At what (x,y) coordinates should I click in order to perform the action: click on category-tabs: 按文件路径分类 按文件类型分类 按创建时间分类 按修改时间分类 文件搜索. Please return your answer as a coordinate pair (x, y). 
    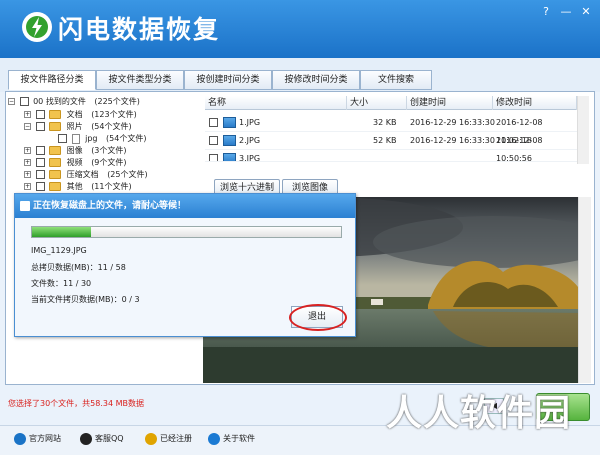
    Looking at the image, I should click on (300, 75).